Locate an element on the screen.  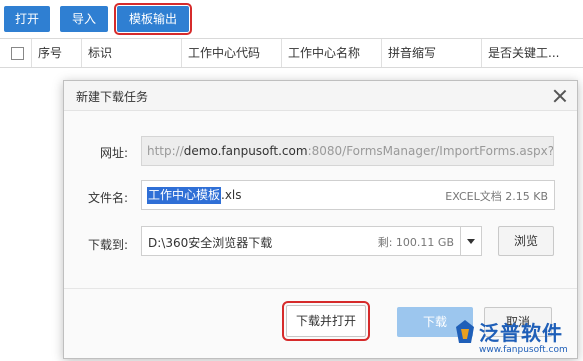
toolbar: 打开 导入 模板输出 is located at coordinates (291, 18).